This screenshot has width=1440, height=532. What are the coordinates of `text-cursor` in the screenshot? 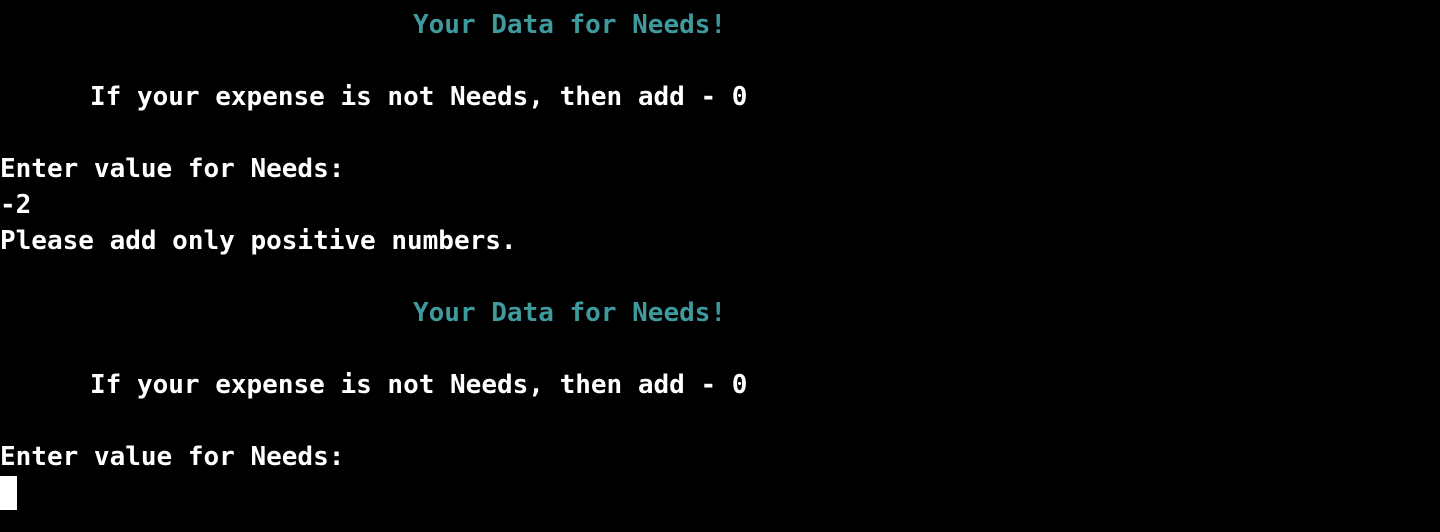 It's located at (8, 493).